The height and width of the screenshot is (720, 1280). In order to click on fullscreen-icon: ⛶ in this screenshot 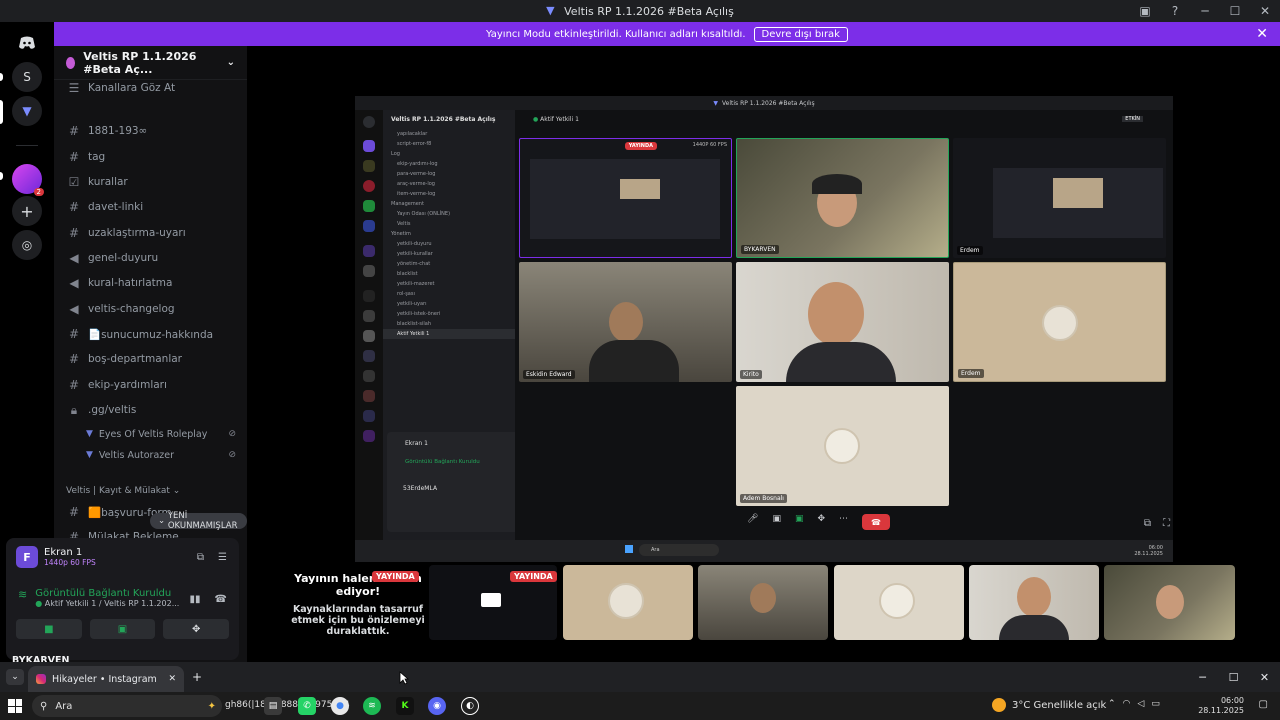, I will do `click(1166, 523)`.